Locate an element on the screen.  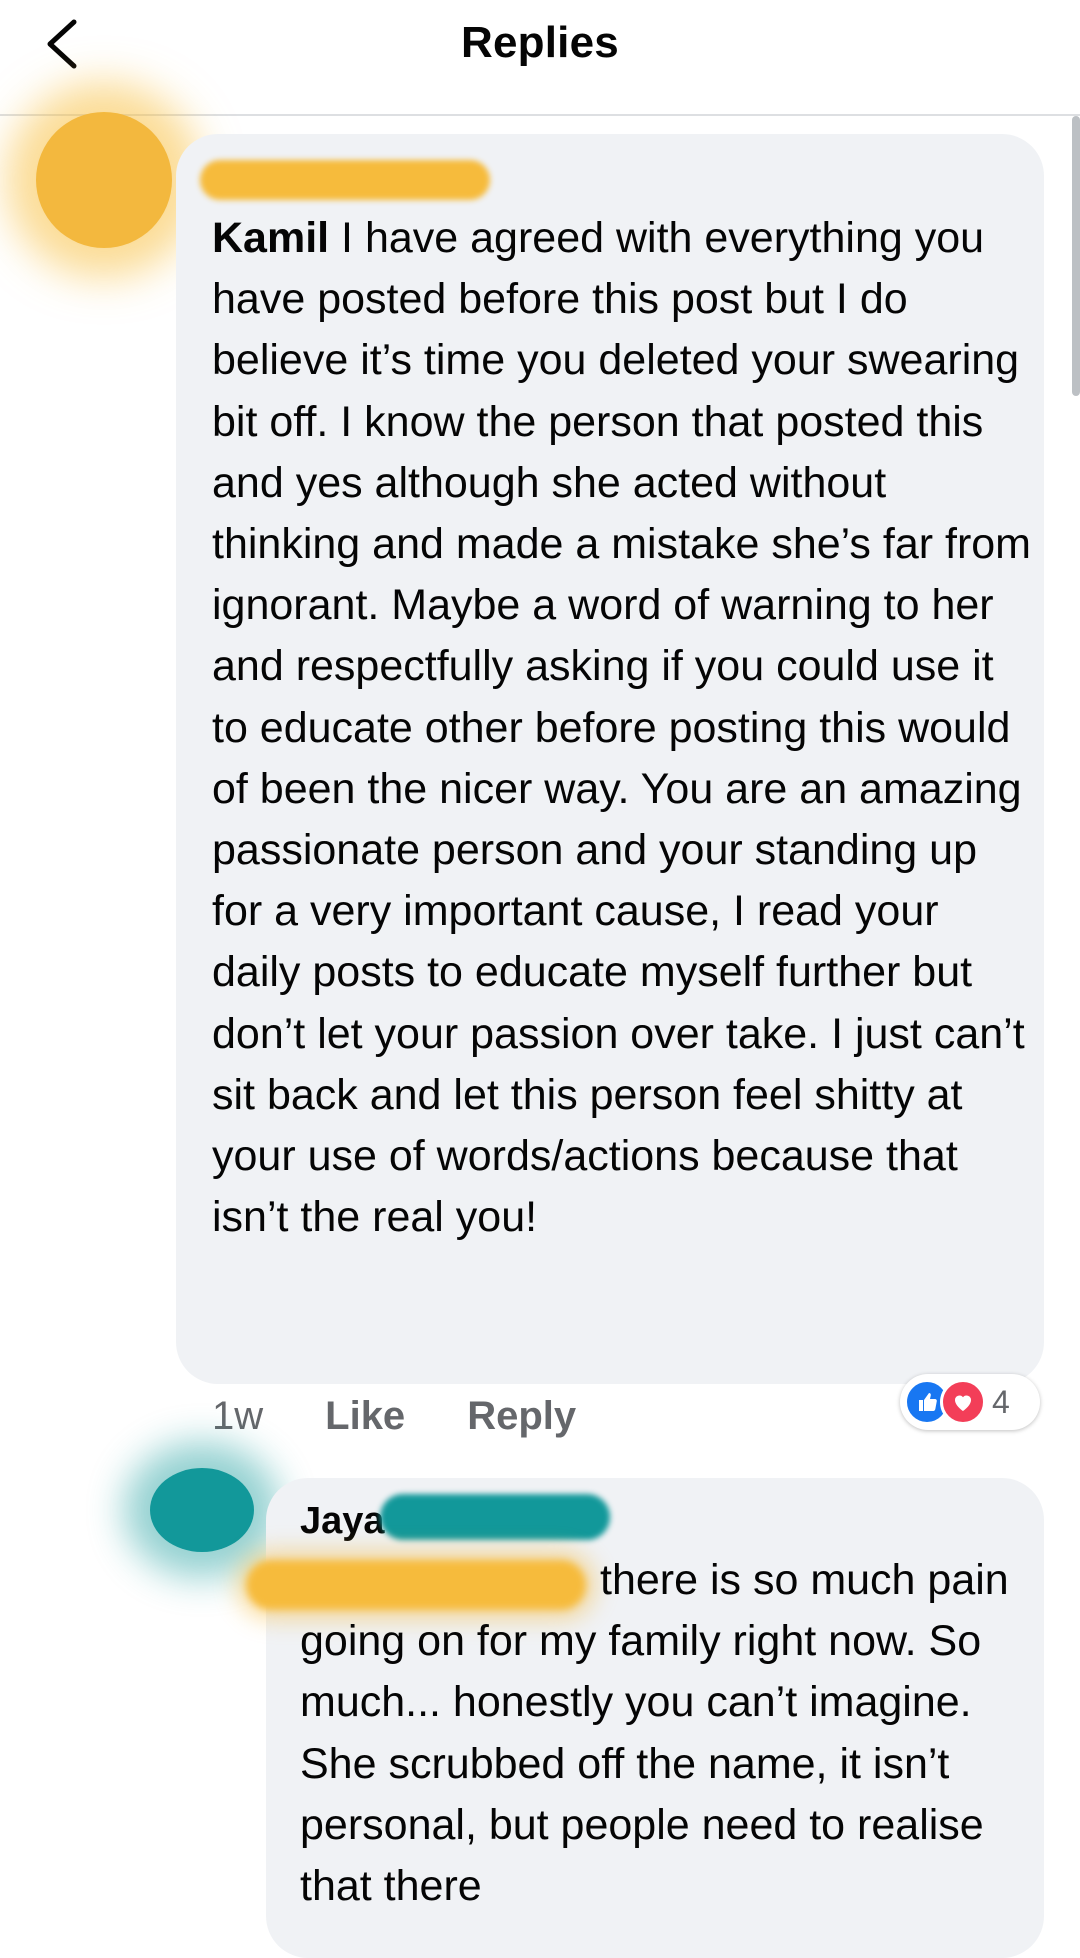
scrollbar is located at coordinates (1076, 256).